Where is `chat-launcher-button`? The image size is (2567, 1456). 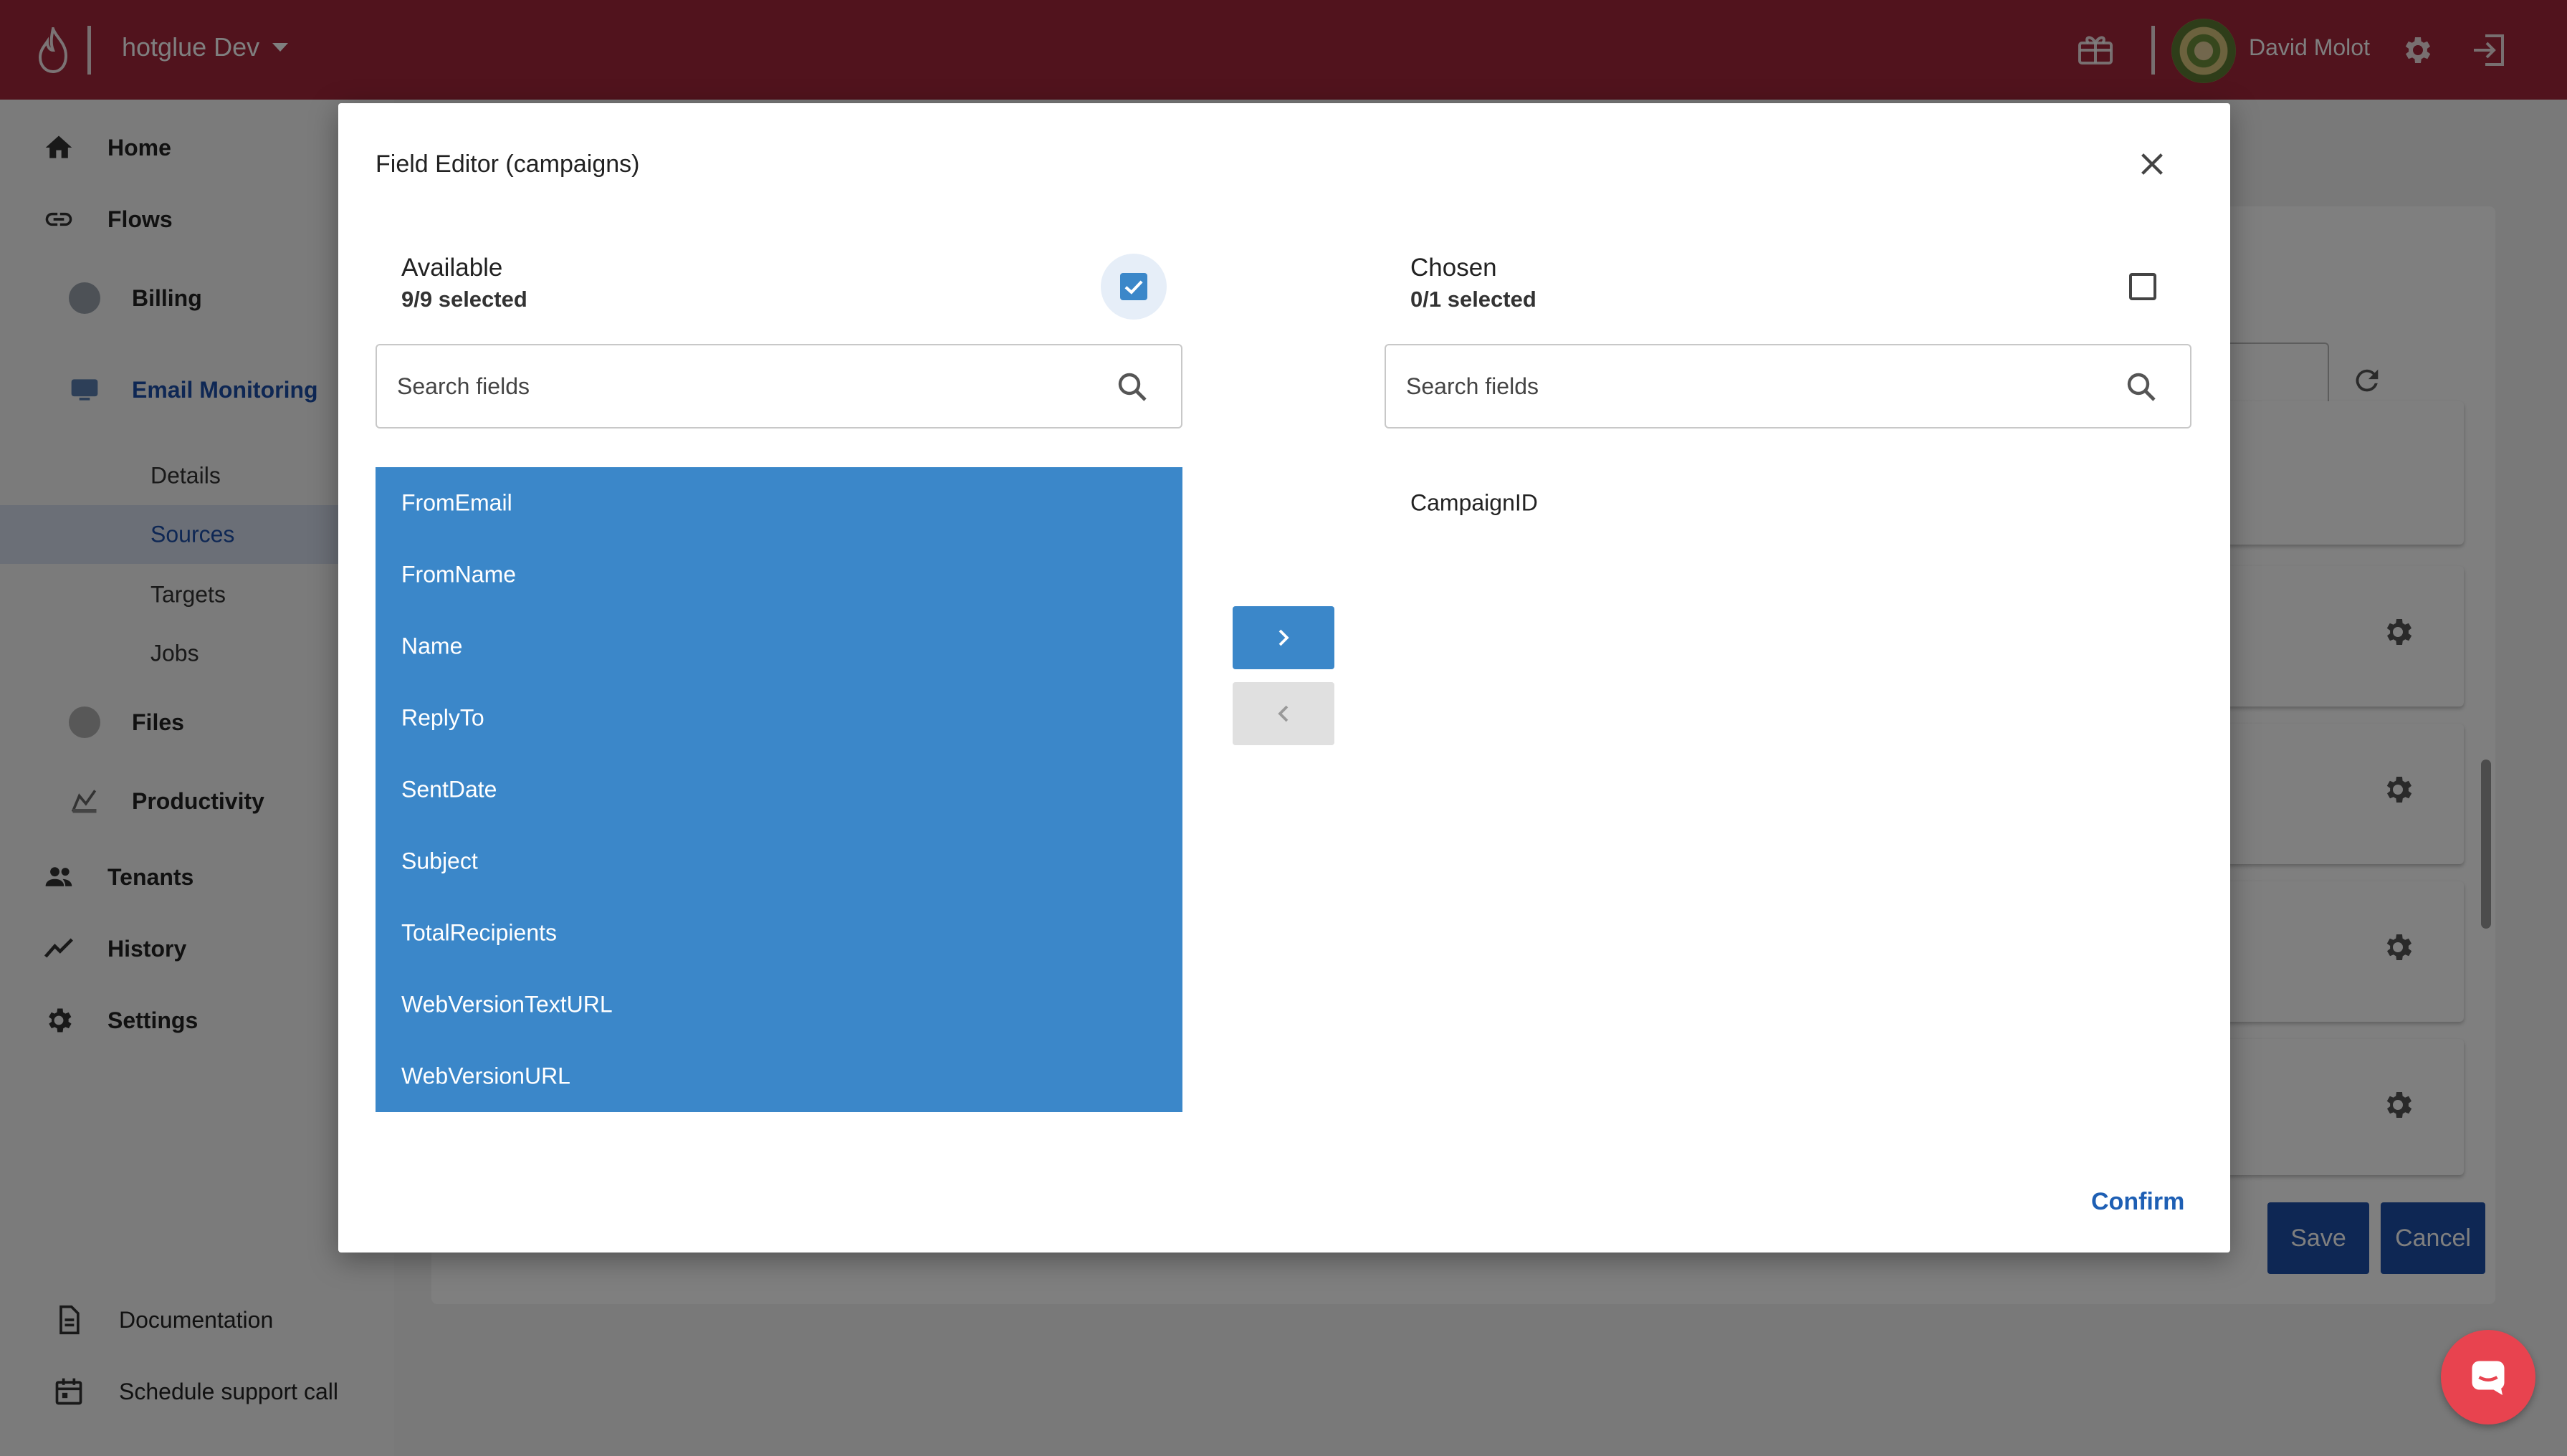 chat-launcher-button is located at coordinates (2488, 1377).